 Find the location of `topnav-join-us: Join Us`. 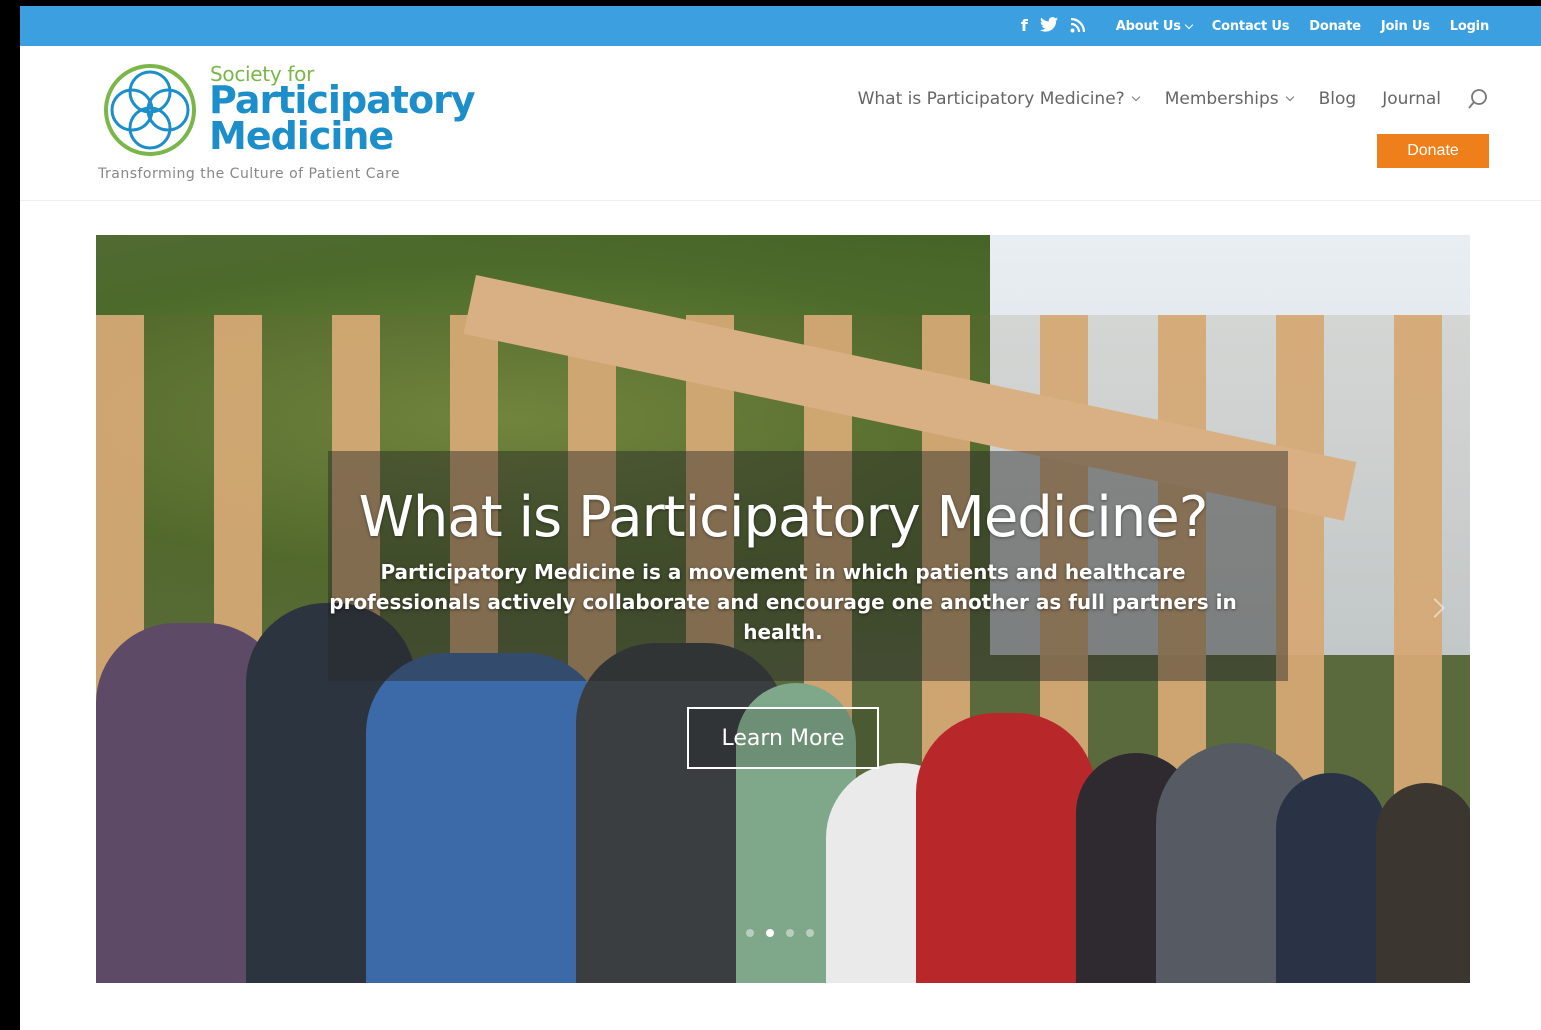

topnav-join-us: Join Us is located at coordinates (1405, 26).